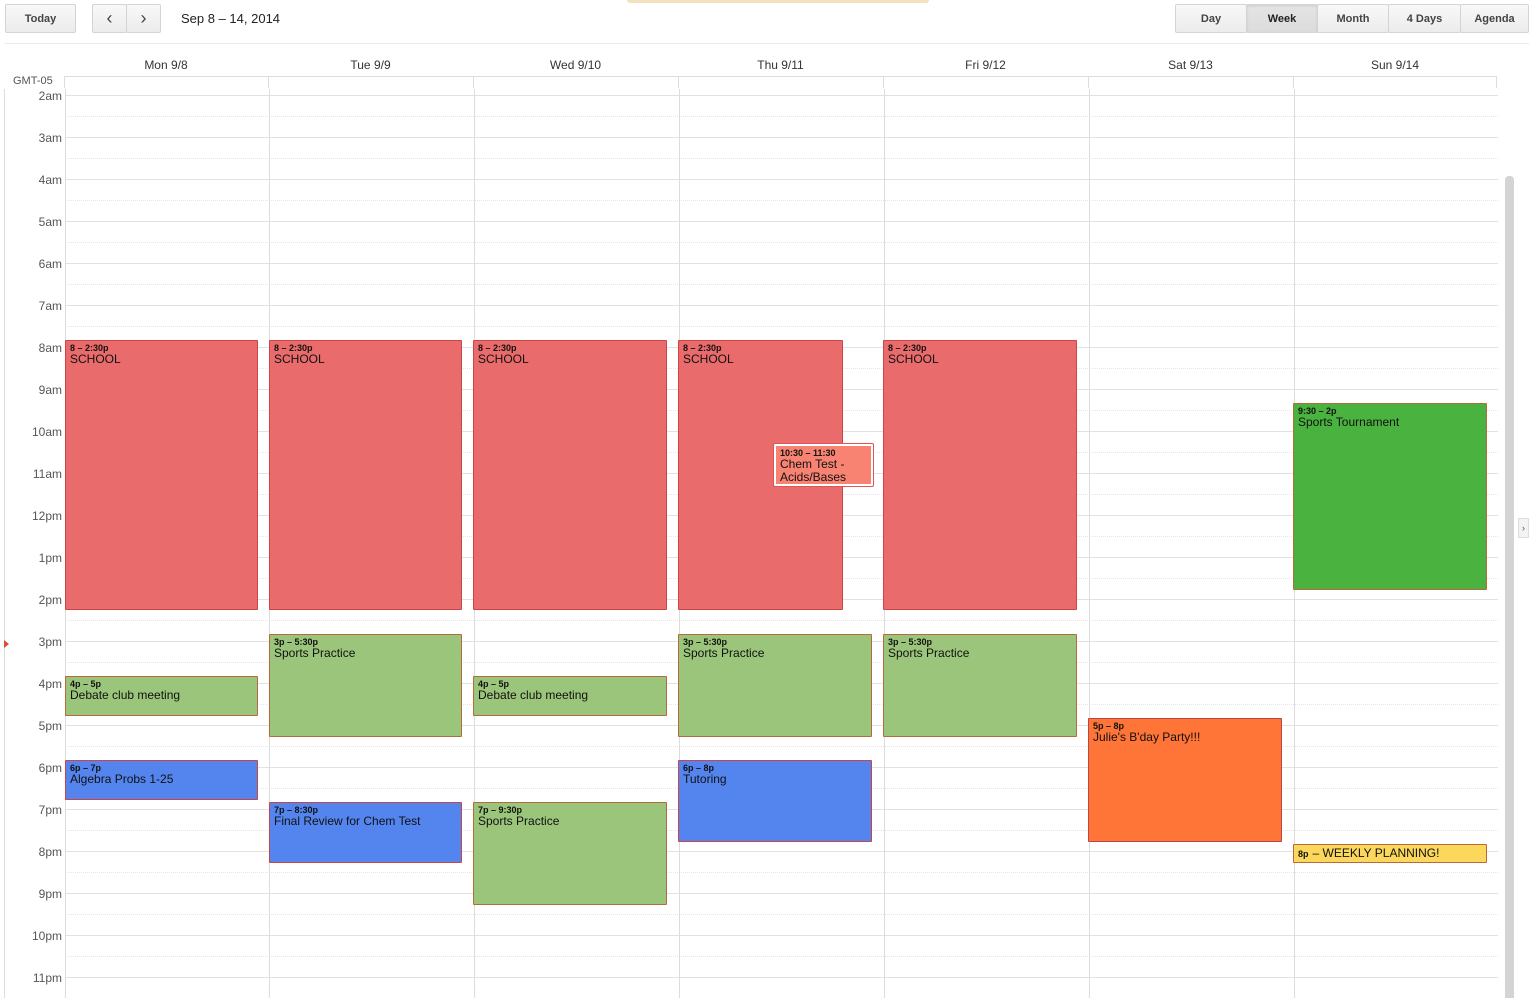 Image resolution: width=1529 pixels, height=998 pixels. Describe the element at coordinates (50, 390) in the screenshot. I see `hour-label: 9am` at that location.